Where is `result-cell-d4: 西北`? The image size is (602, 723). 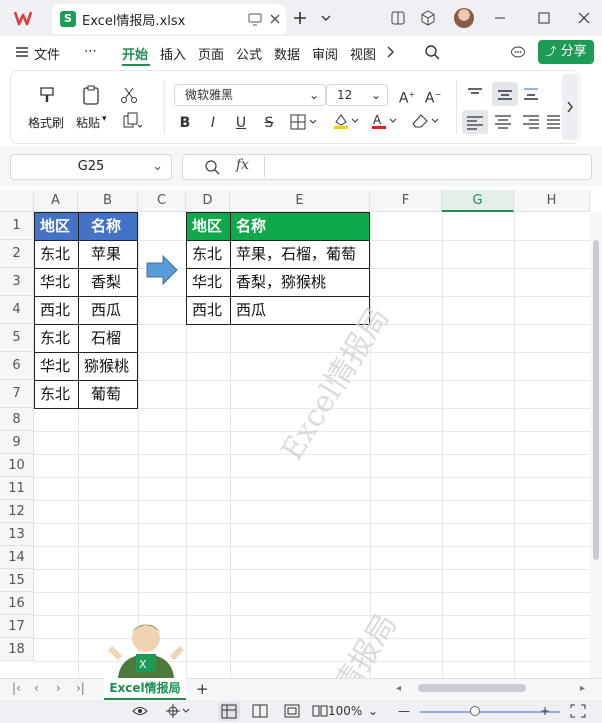 result-cell-d4: 西北 is located at coordinates (208, 310).